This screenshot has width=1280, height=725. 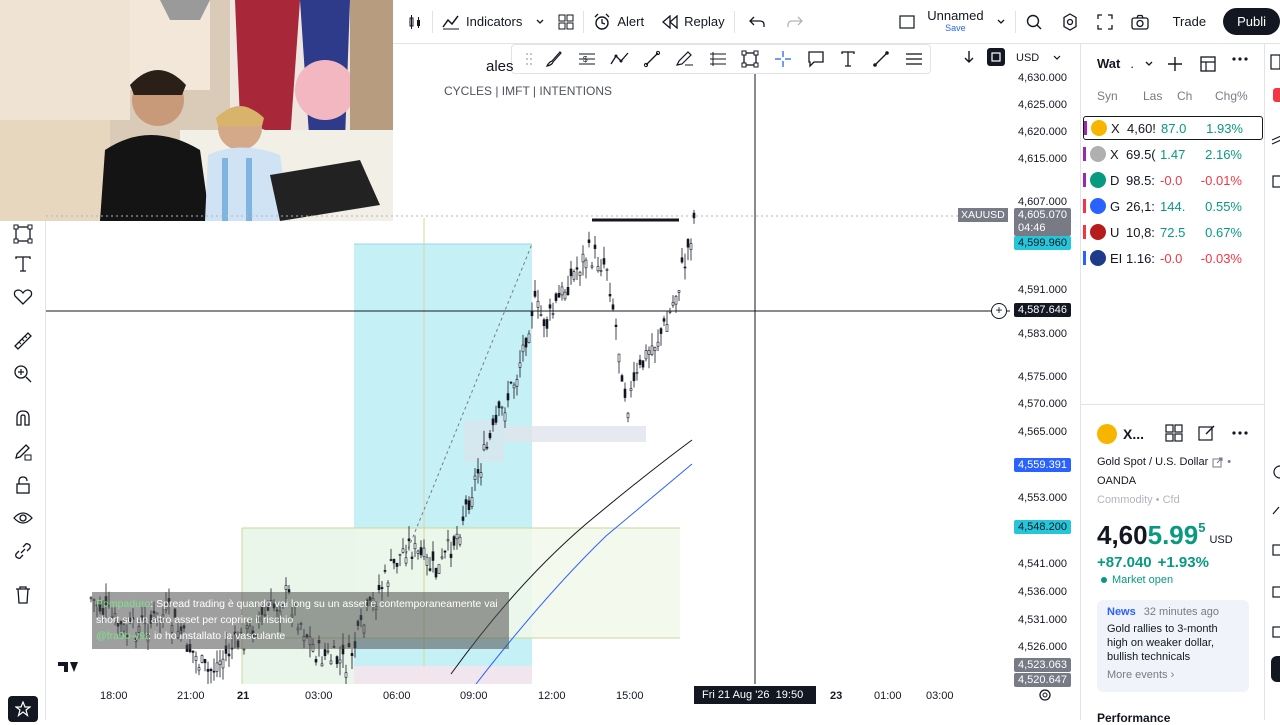 What do you see at coordinates (1173, 206) in the screenshot?
I see `watchlist-row: G 26,1: 144. 0.55%` at bounding box center [1173, 206].